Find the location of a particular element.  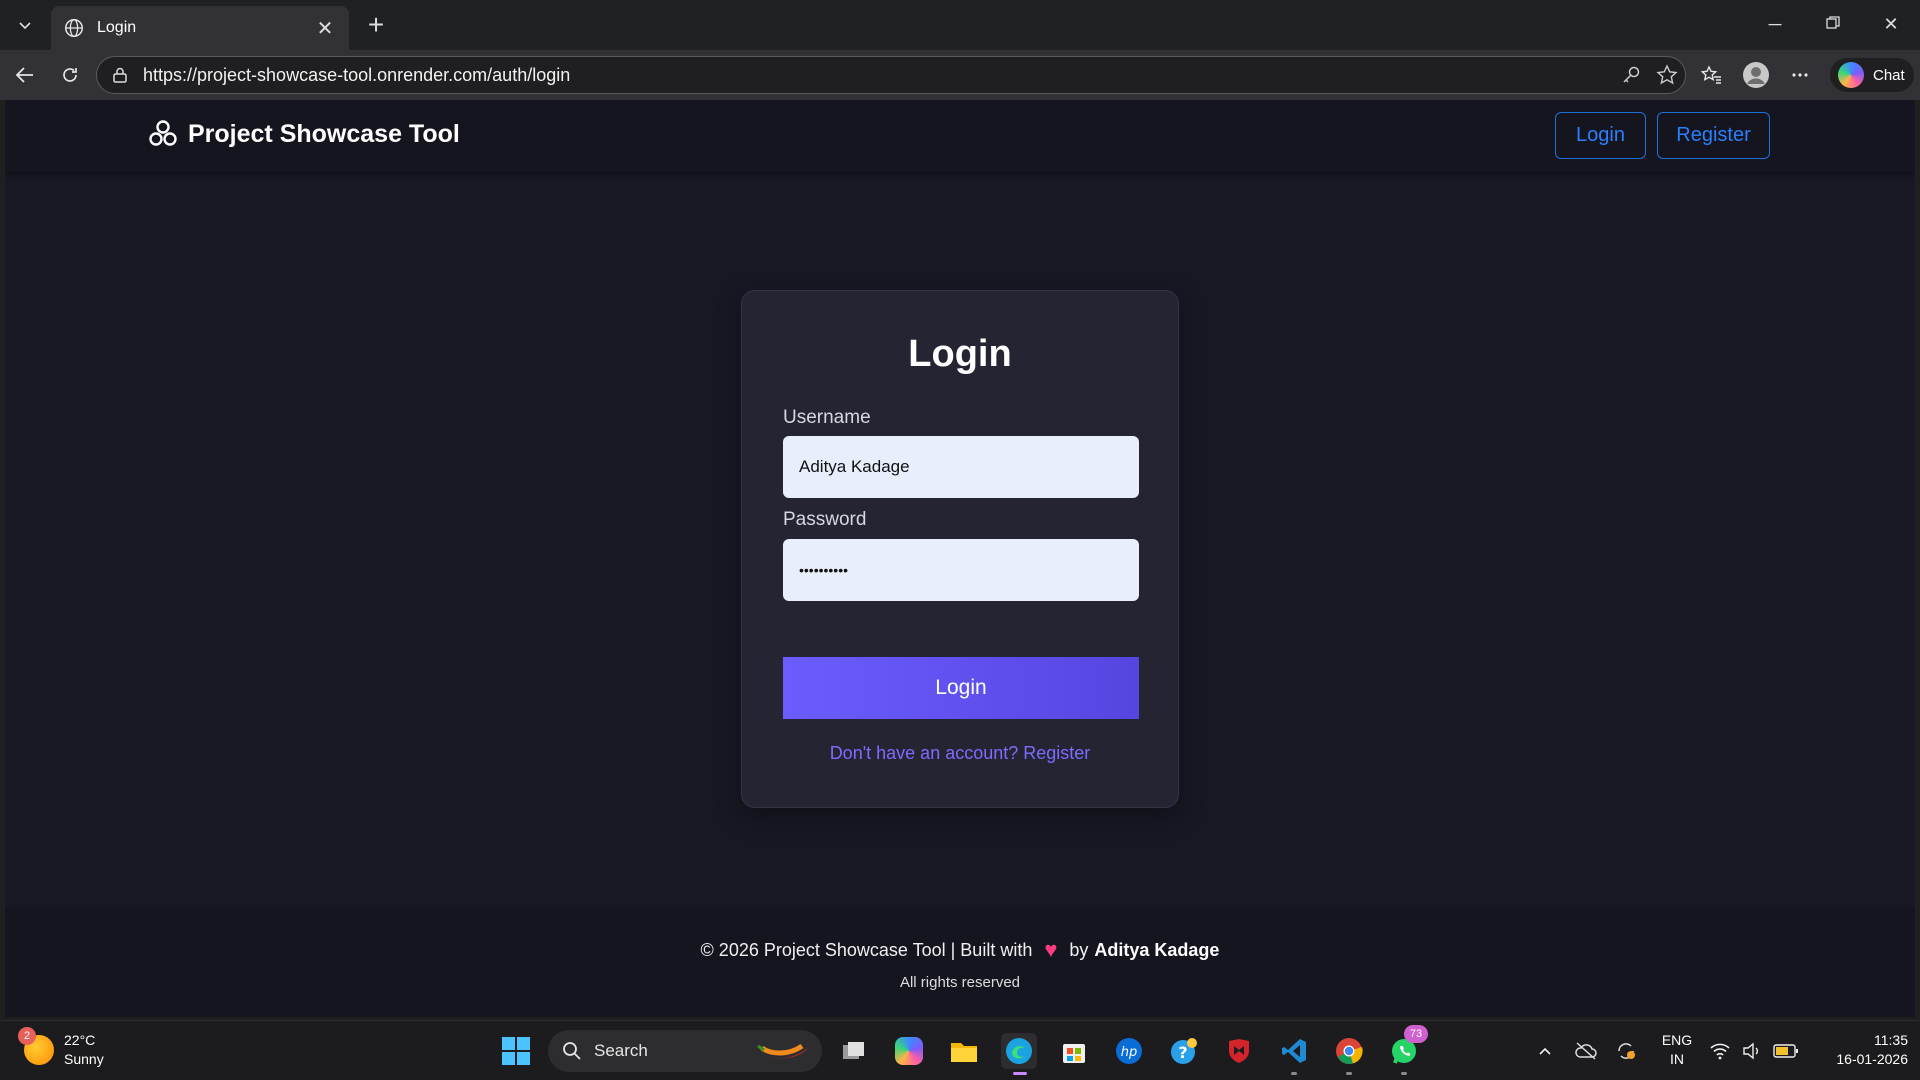

settings-more-button is located at coordinates (1800, 75).